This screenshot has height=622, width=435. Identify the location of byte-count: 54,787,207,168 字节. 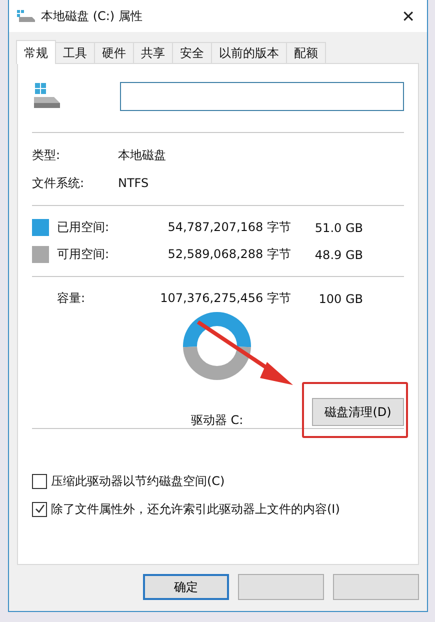
(228, 227).